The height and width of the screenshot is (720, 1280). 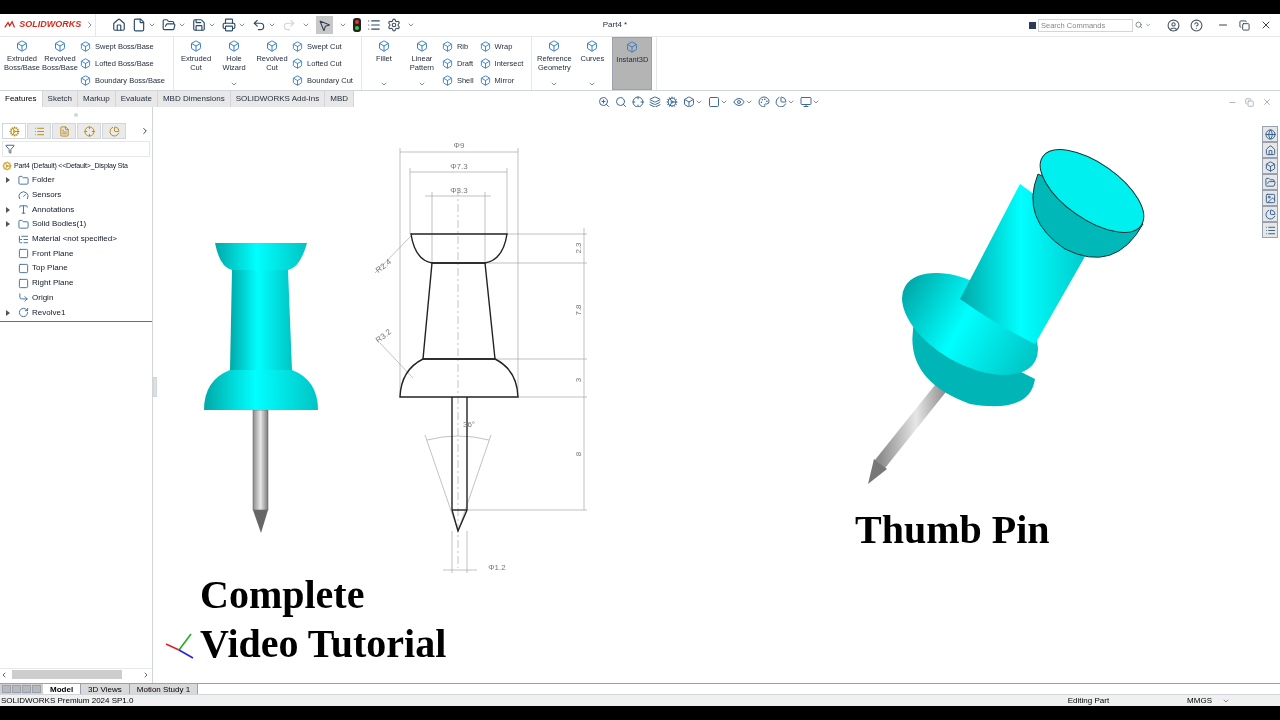 I want to click on printer-icon, so click(x=229, y=25).